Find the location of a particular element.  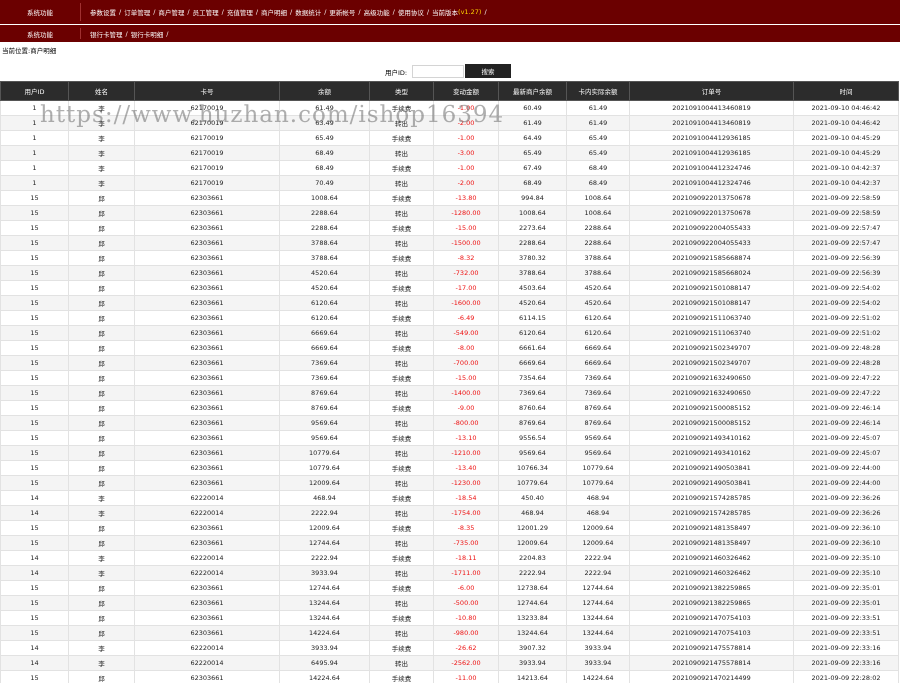

menu-item: 商户管理 is located at coordinates (171, 12).